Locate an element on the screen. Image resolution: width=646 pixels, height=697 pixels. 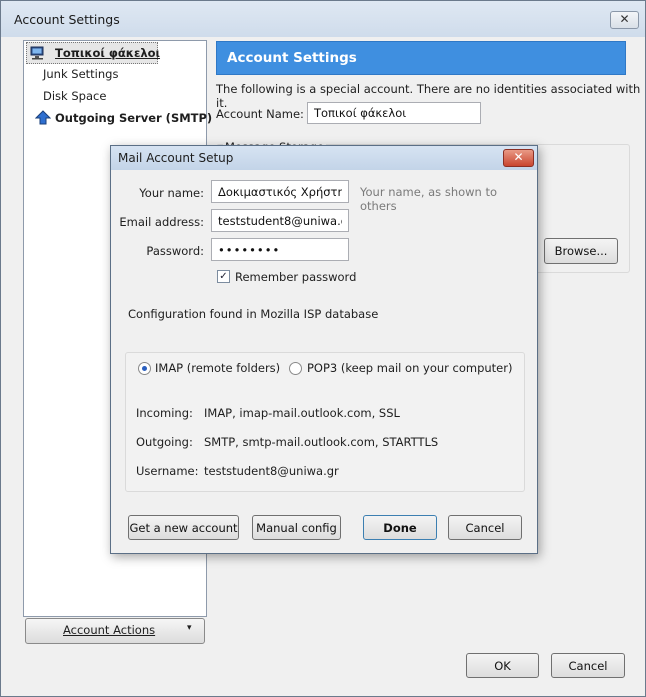
cancel-button: Cancel is located at coordinates (588, 665).